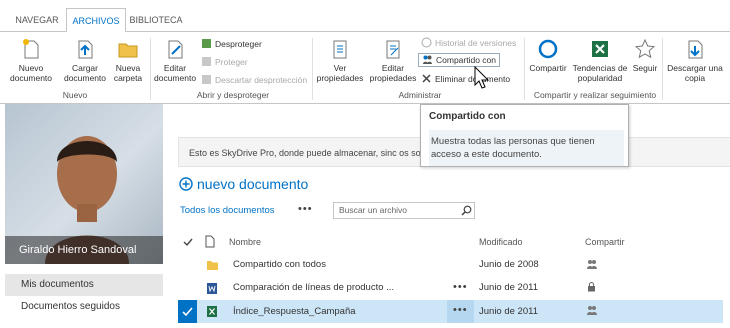 This screenshot has width=730, height=328. I want to click on column-header-modified: Modificado, so click(501, 242).